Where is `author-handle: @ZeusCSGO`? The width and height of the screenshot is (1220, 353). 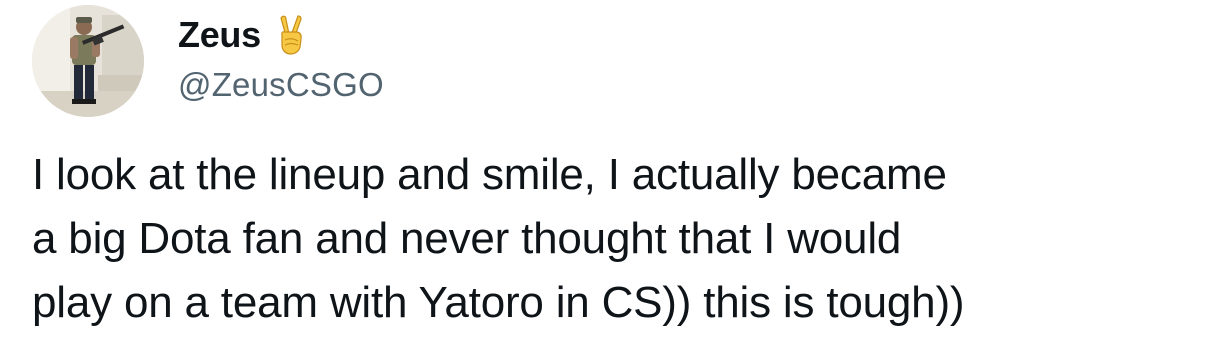 author-handle: @ZeusCSGO is located at coordinates (281, 85).